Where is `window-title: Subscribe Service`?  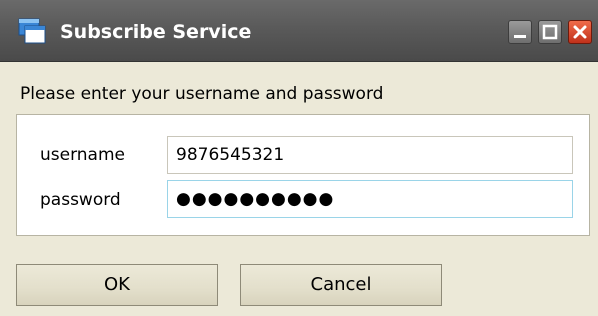 window-title: Subscribe Service is located at coordinates (156, 32).